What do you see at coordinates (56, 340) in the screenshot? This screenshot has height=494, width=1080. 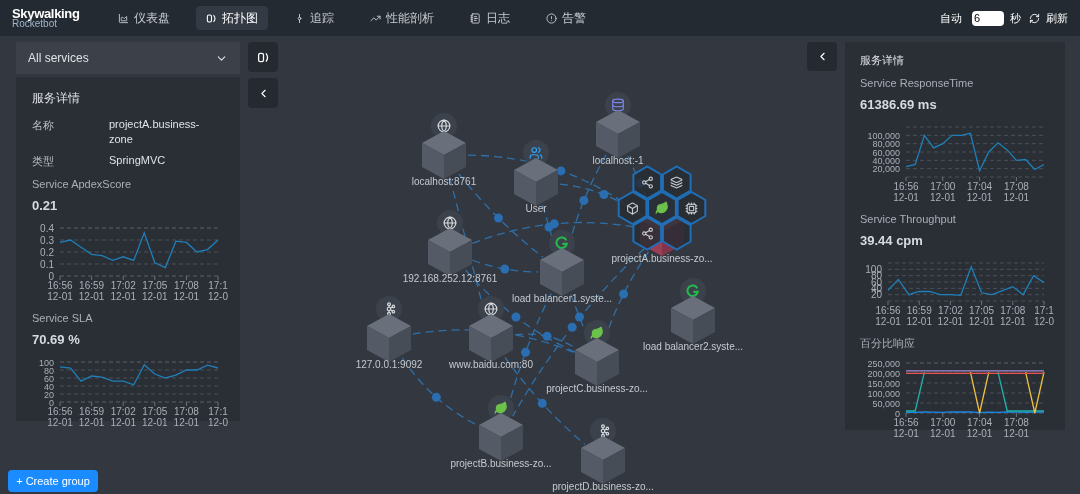 I see `metric-value: 70.69 %` at bounding box center [56, 340].